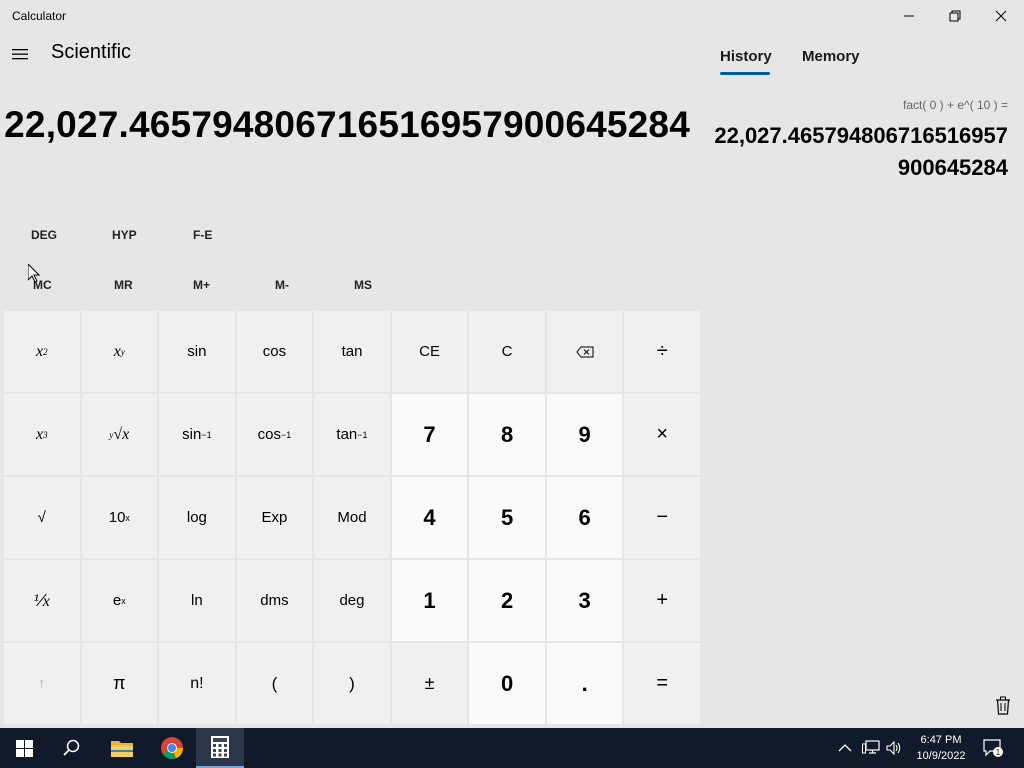  I want to click on clear-entry-button: CE, so click(429, 351).